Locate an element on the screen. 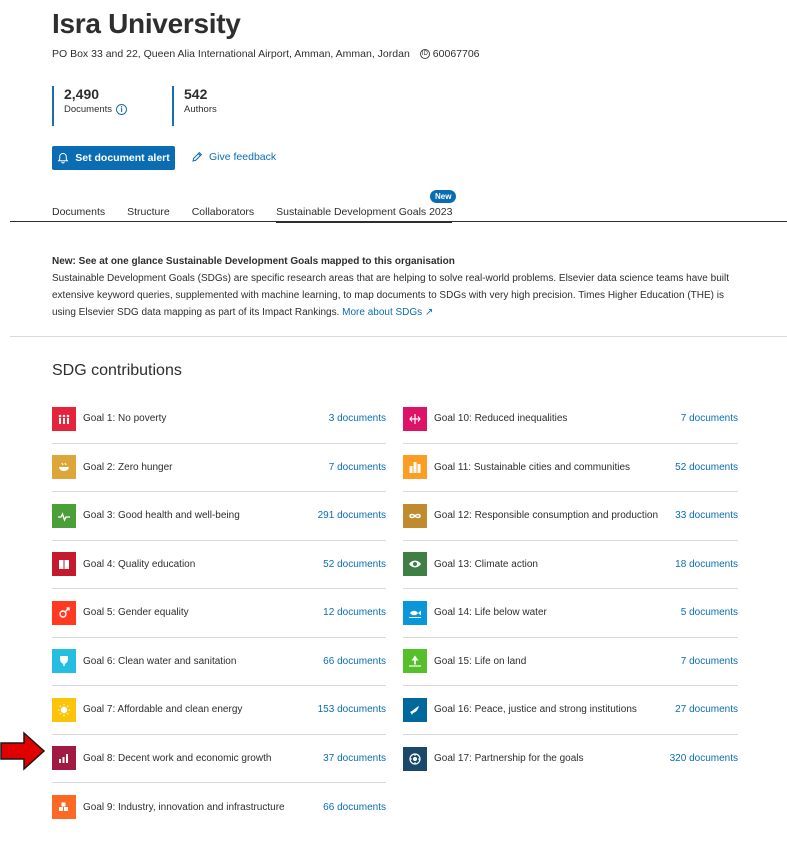 The width and height of the screenshot is (787, 848). sdg-goal-label: Goal 2: Zero hunger is located at coordinates (128, 467).